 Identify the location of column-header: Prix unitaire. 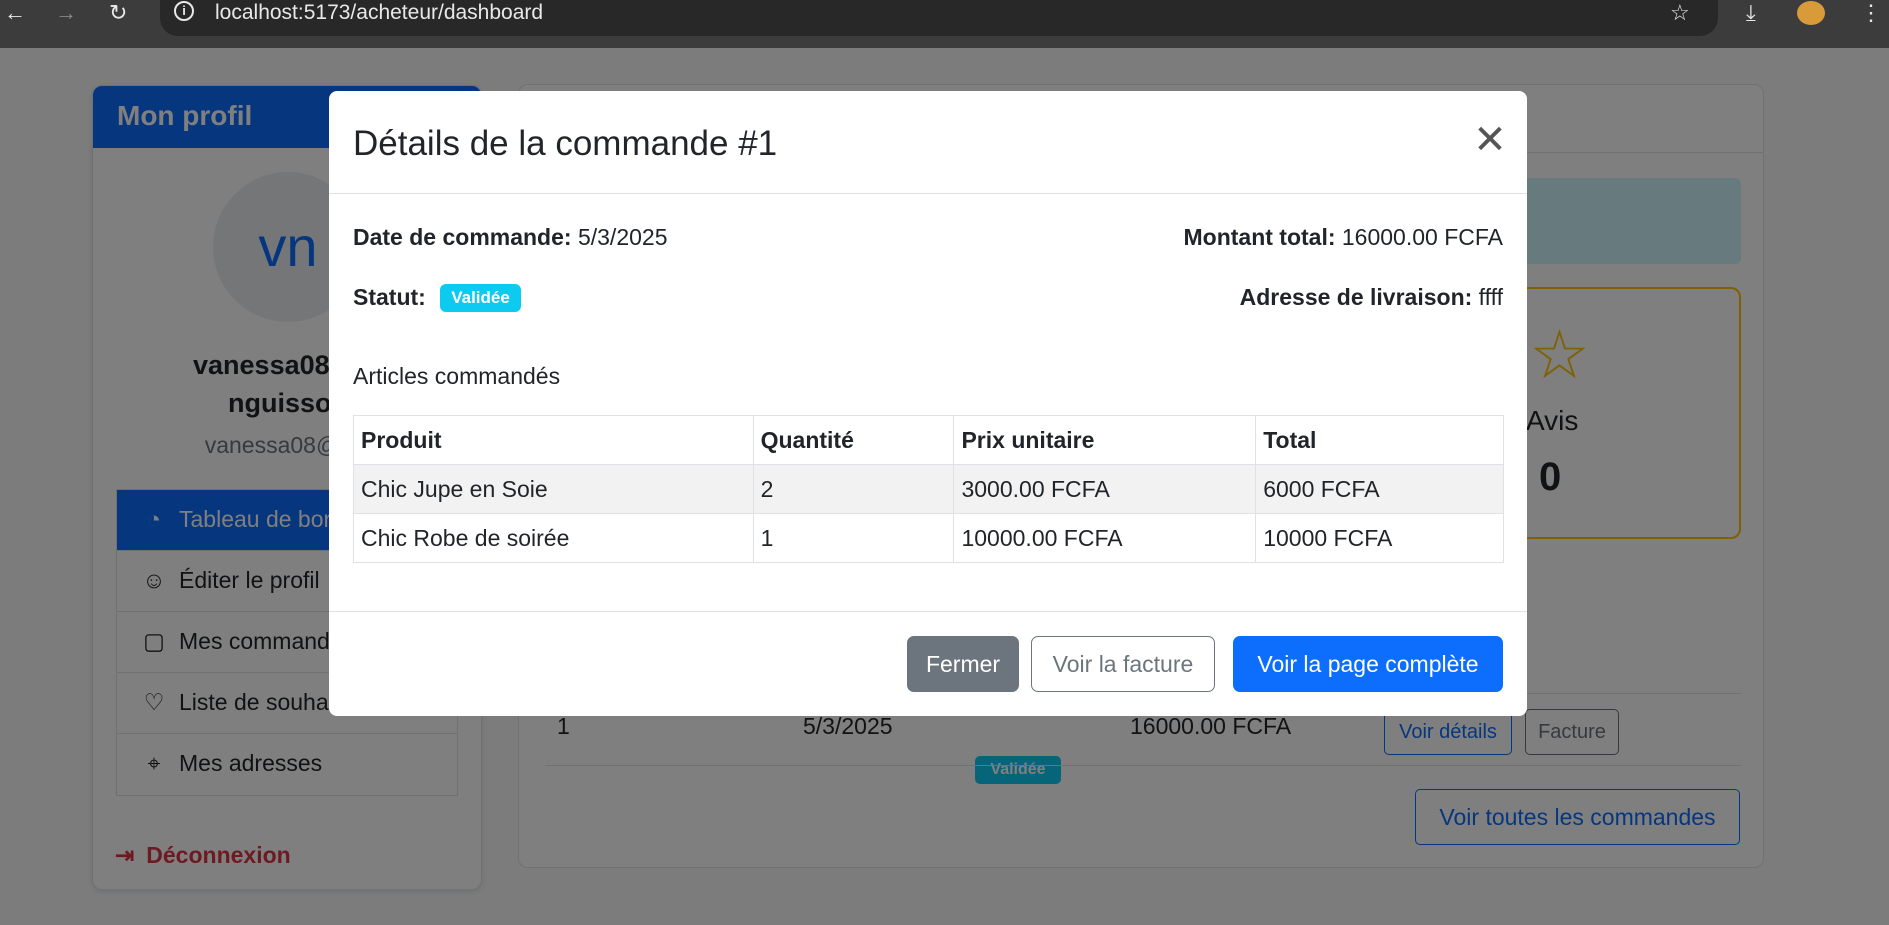
(1105, 440).